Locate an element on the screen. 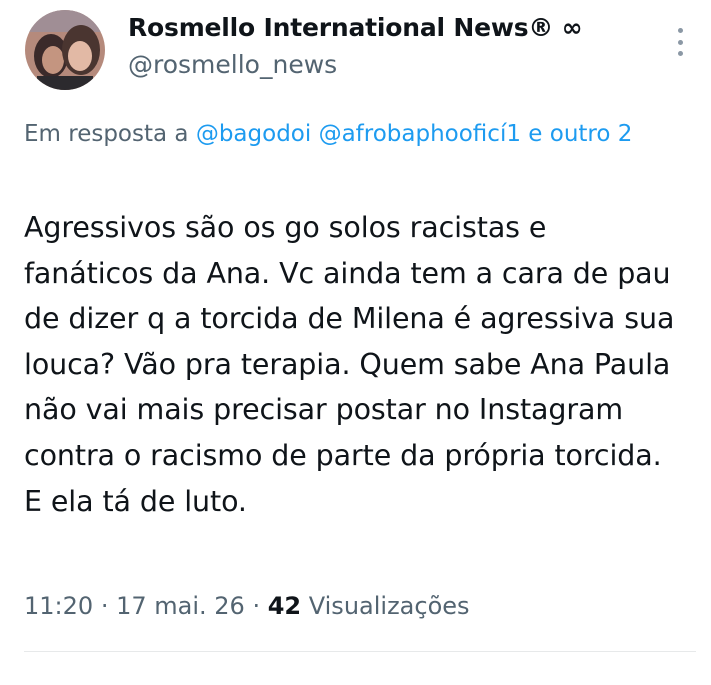 Image resolution: width=711 pixels, height=685 pixels. profile-photo is located at coordinates (65, 50).